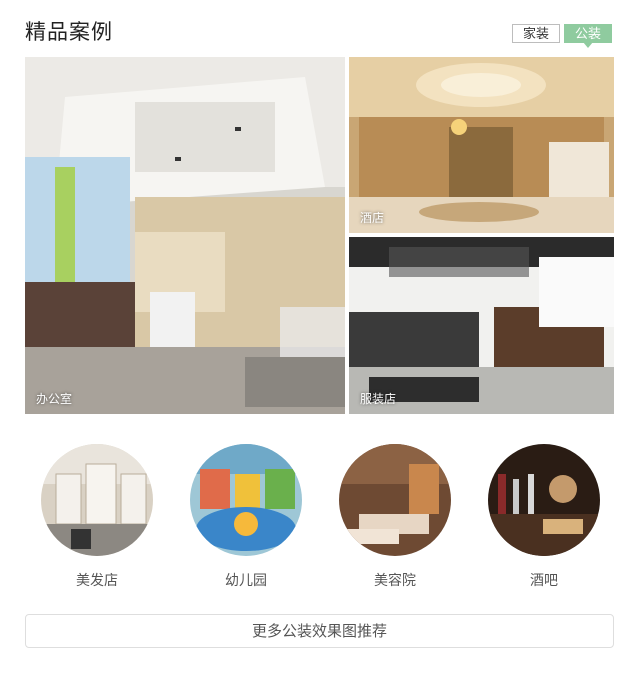 This screenshot has width=640, height=678. What do you see at coordinates (97, 581) in the screenshot?
I see `hair-salon-label: 美发店` at bounding box center [97, 581].